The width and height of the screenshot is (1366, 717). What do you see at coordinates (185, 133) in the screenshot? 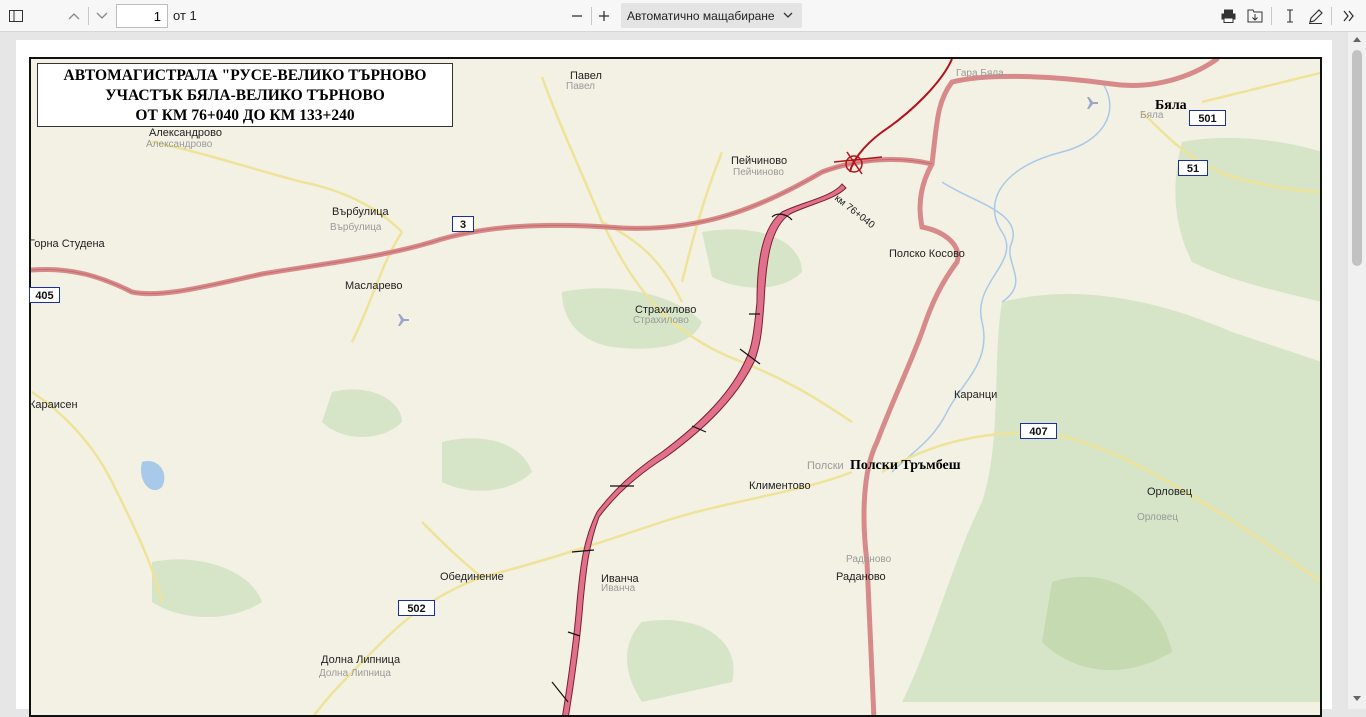
I see `town-label: Александрово` at bounding box center [185, 133].